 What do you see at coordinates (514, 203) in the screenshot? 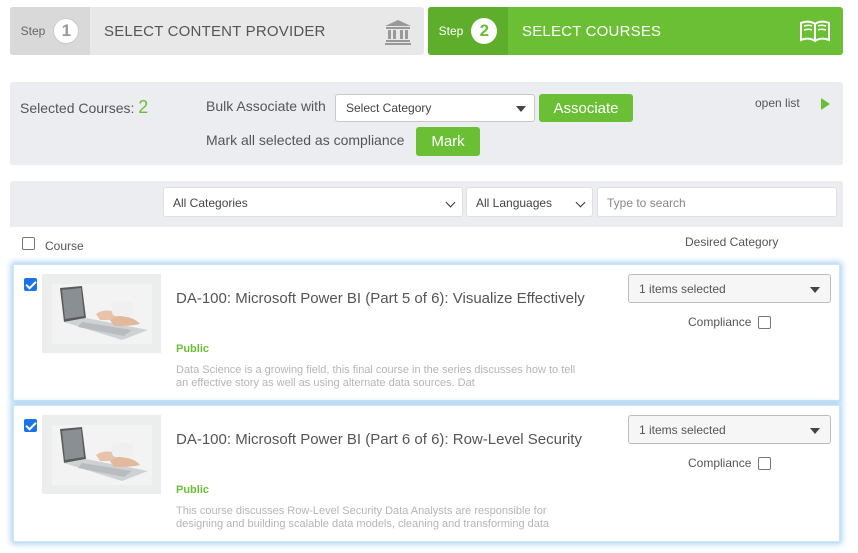
I see `language-filter-value: All Languages` at bounding box center [514, 203].